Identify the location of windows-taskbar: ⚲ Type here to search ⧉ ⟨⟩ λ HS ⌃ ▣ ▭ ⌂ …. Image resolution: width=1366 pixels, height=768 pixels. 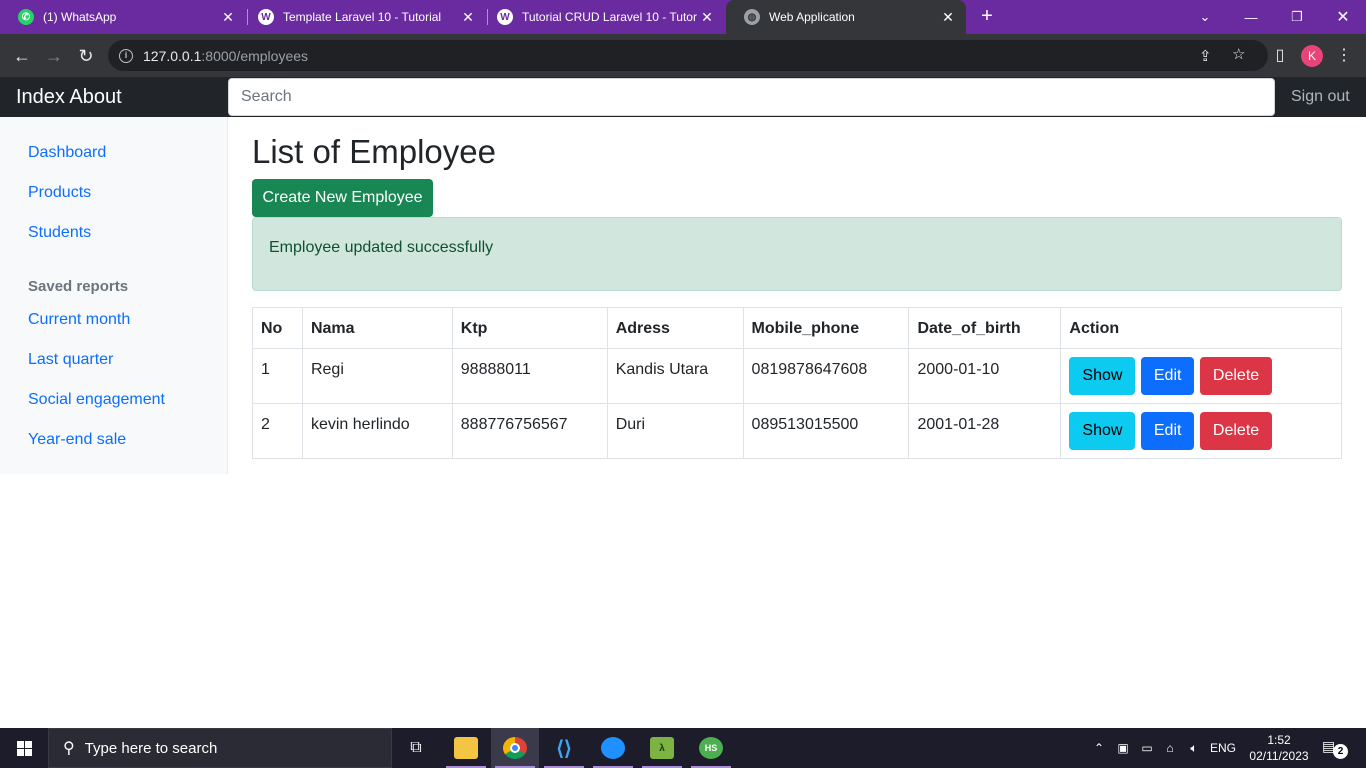
(683, 748).